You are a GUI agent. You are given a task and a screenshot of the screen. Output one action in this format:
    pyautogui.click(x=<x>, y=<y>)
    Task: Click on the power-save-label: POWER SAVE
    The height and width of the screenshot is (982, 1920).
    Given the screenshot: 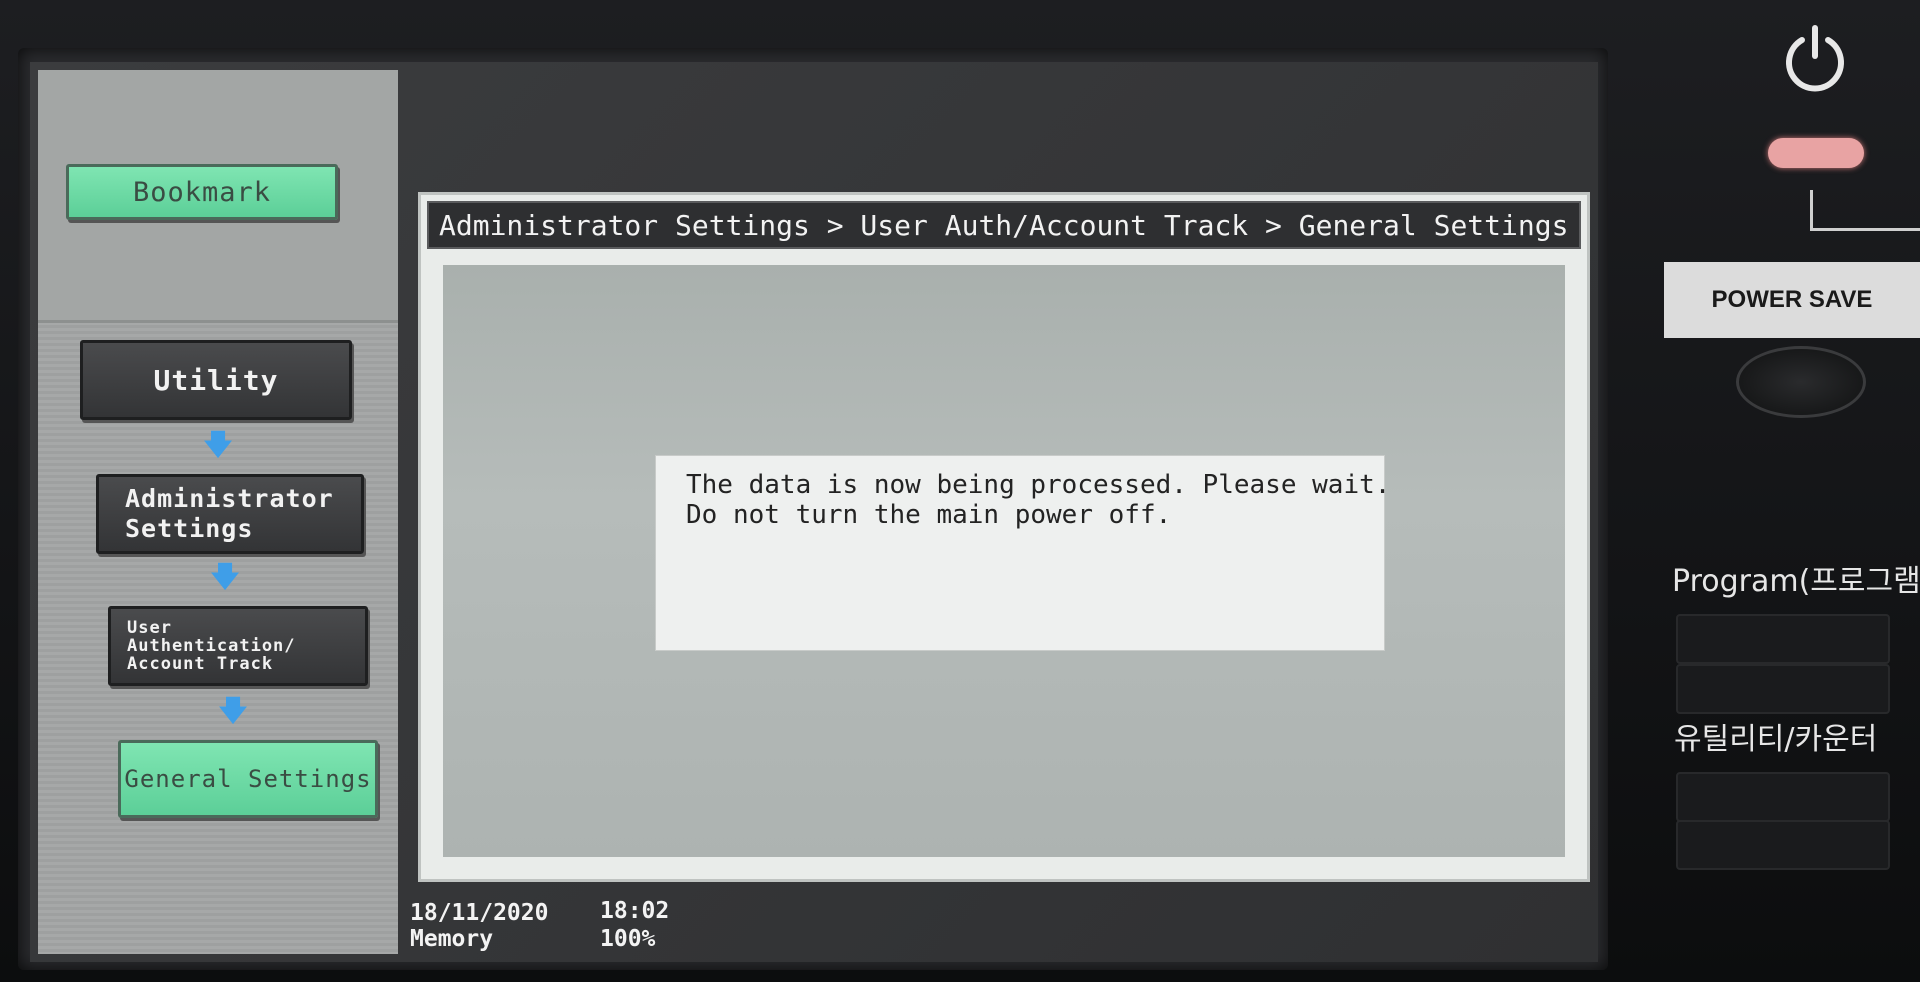 What is the action you would take?
    pyautogui.click(x=1792, y=300)
    